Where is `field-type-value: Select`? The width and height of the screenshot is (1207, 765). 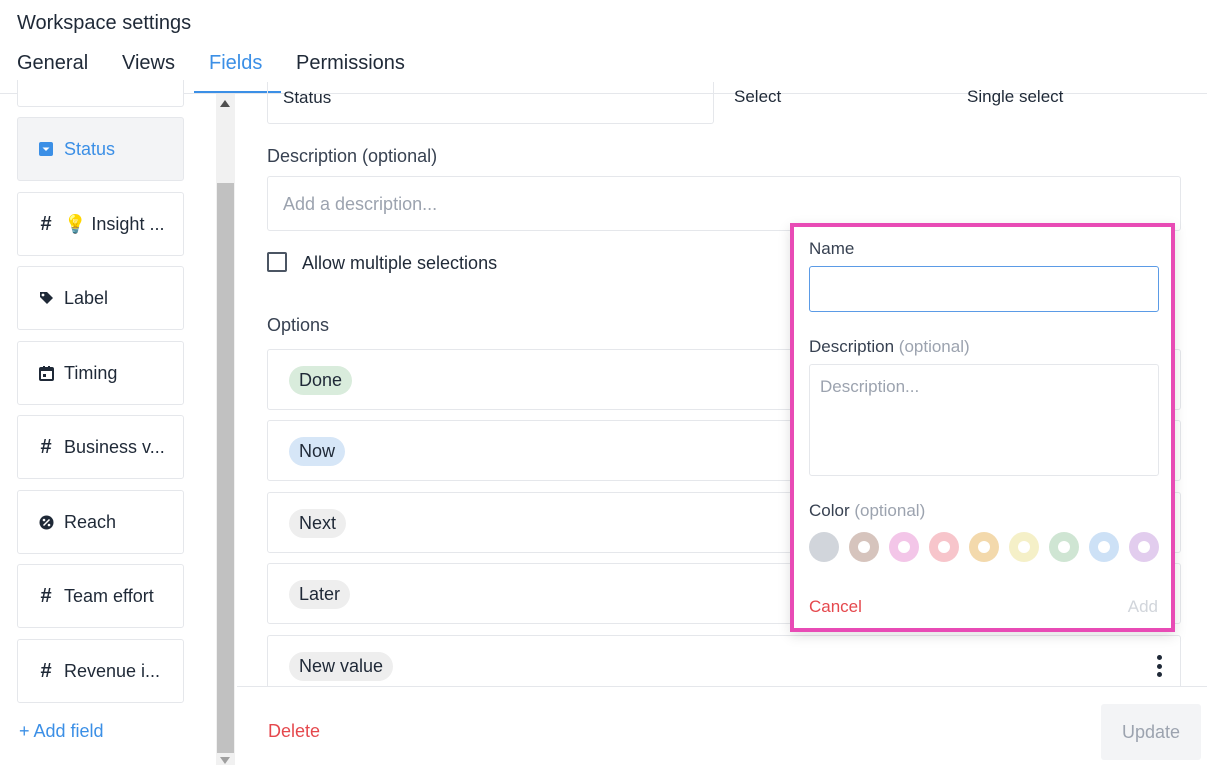 field-type-value: Select is located at coordinates (757, 97).